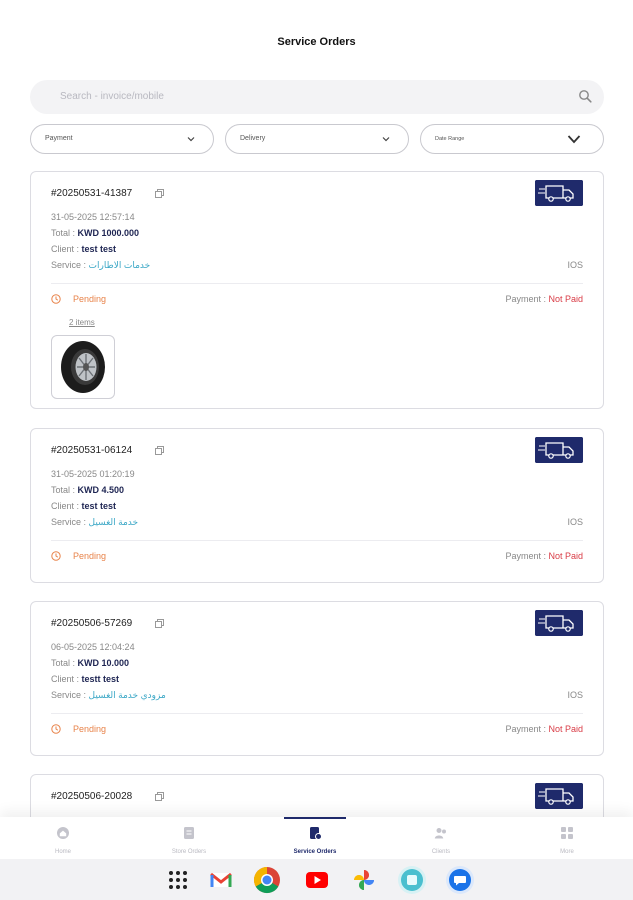  I want to click on youtube-icon, so click(317, 880).